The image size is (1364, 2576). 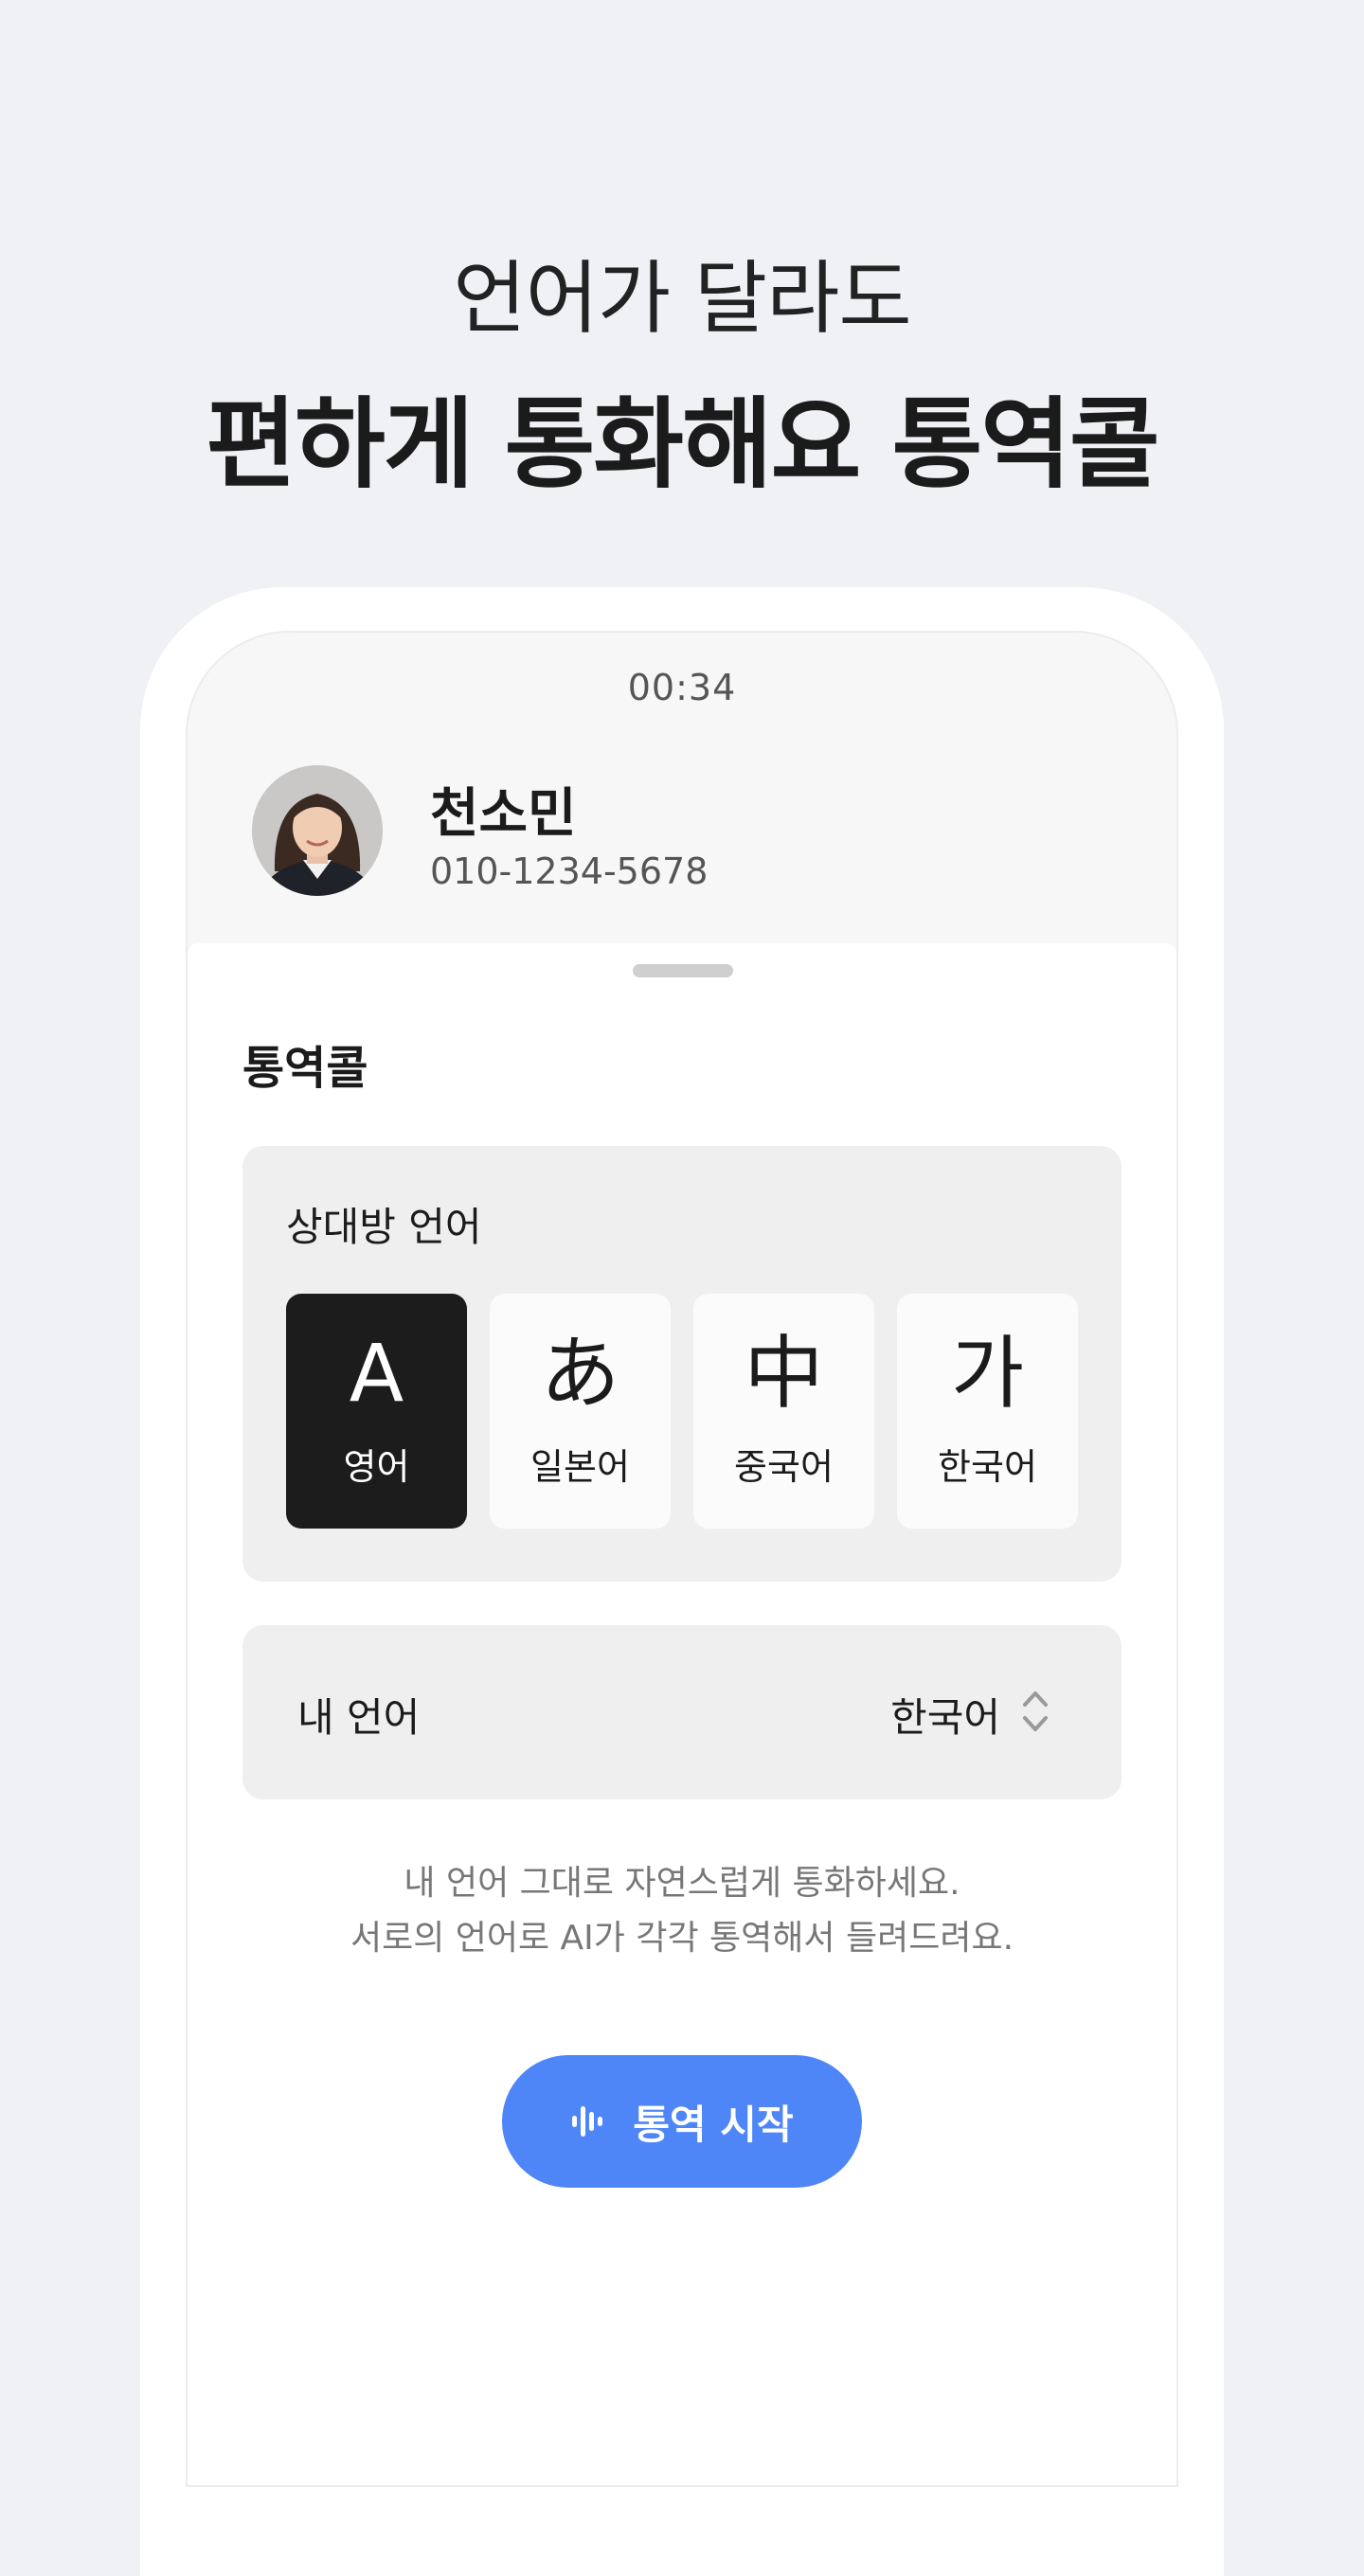 What do you see at coordinates (683, 970) in the screenshot?
I see `sheet-drag-handle` at bounding box center [683, 970].